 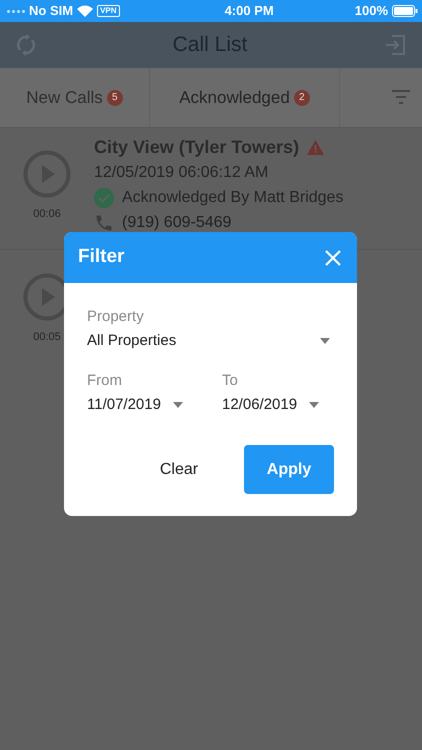 What do you see at coordinates (114, 98) in the screenshot?
I see `count-badge: 5` at bounding box center [114, 98].